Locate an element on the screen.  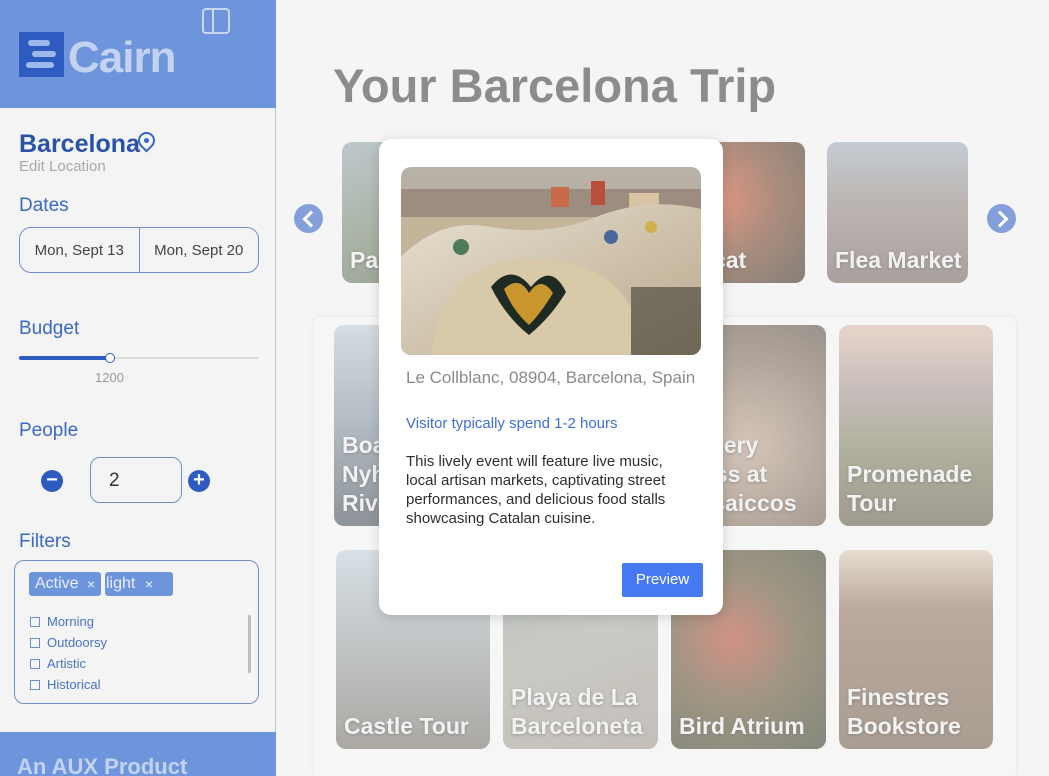
activity-photo is located at coordinates (551, 261).